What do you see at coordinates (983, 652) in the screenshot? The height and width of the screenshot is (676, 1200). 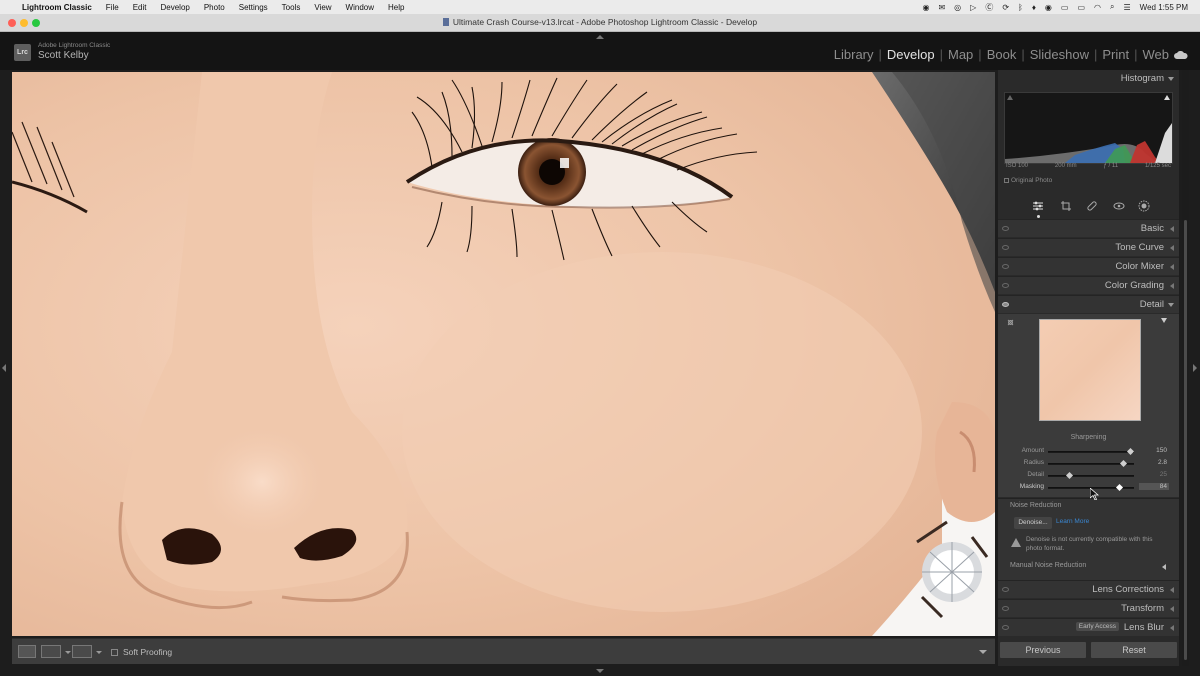 I see `toolbar-content-dropdown-icon` at bounding box center [983, 652].